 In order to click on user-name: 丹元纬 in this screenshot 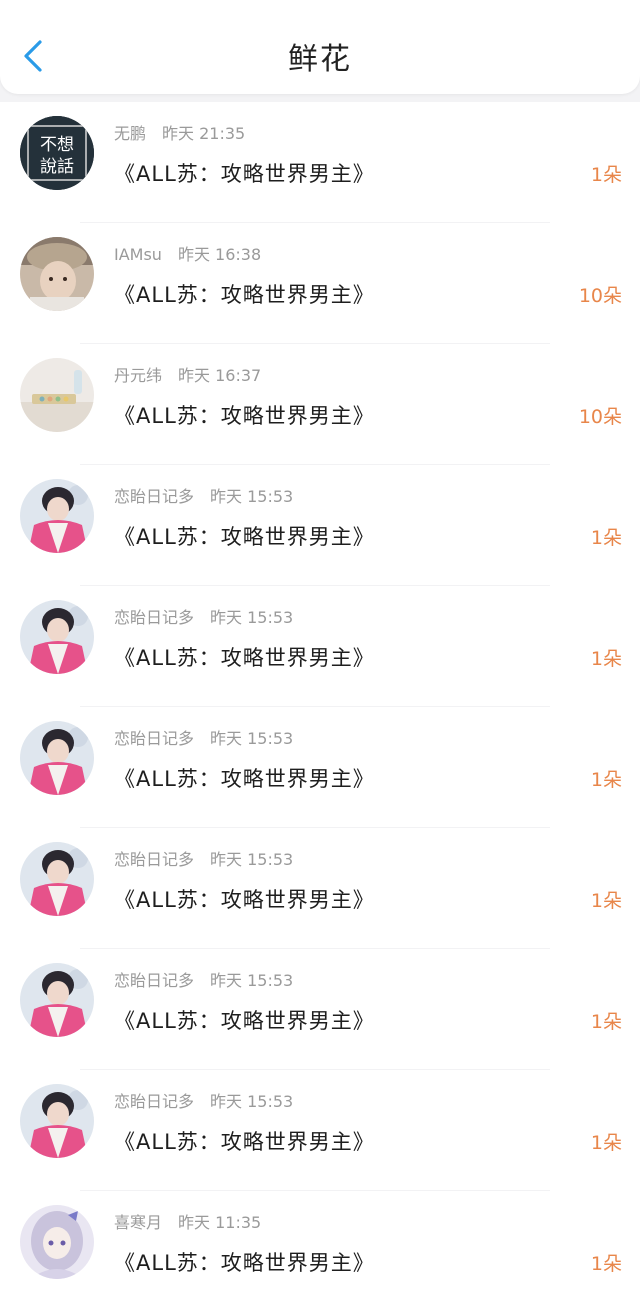, I will do `click(138, 375)`.